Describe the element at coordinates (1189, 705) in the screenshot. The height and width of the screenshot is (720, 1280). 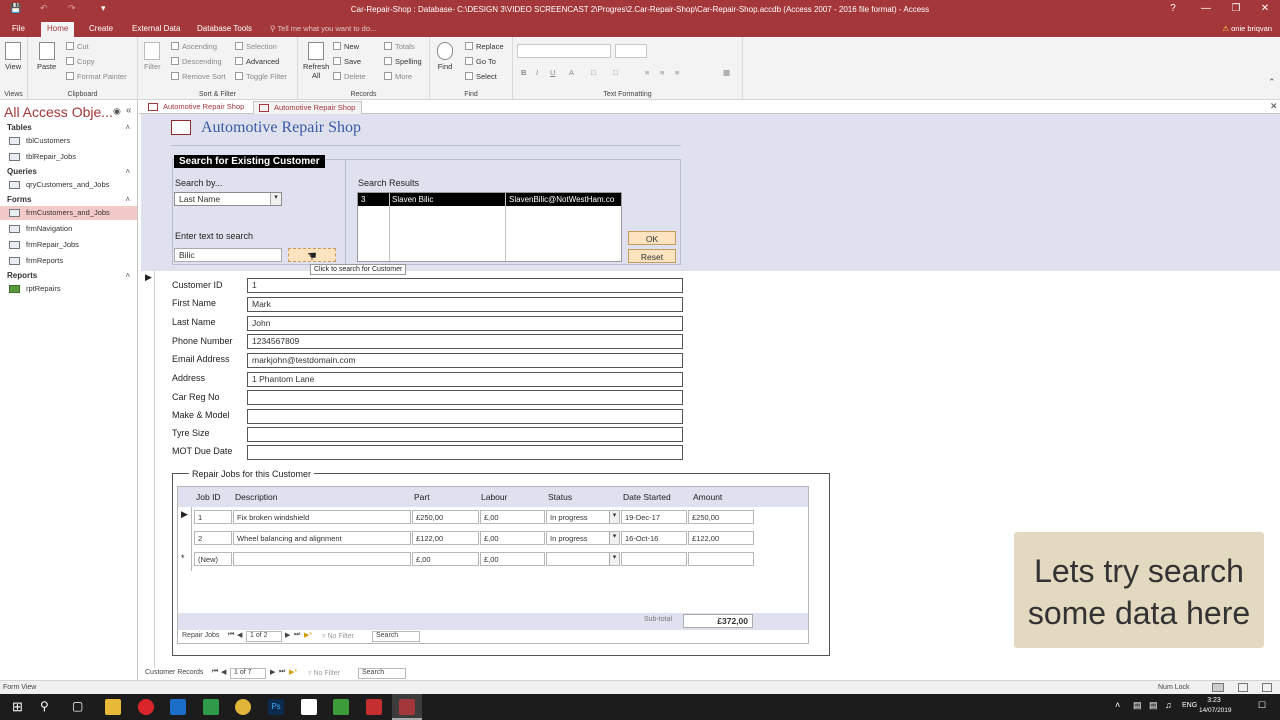
I see `language-indicator: ENG` at that location.